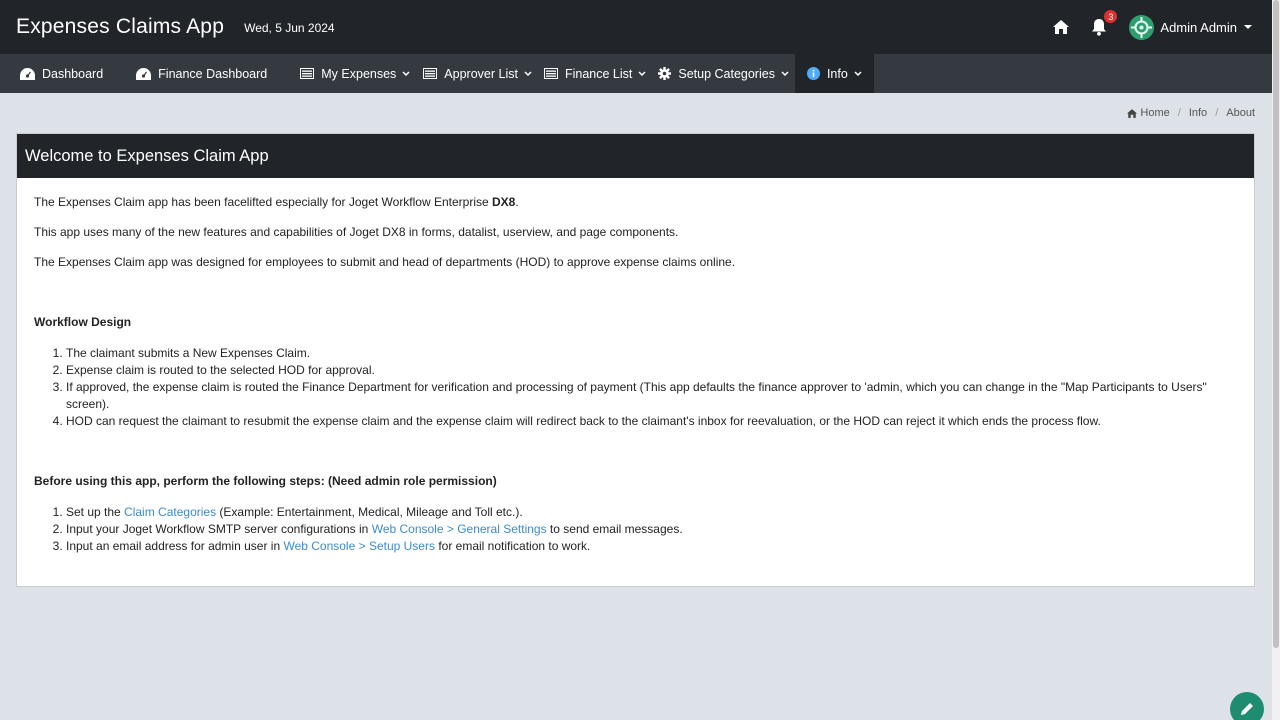 The width and height of the screenshot is (1280, 720). What do you see at coordinates (459, 529) in the screenshot?
I see `general-settings-link: Web Console > General Settings` at bounding box center [459, 529].